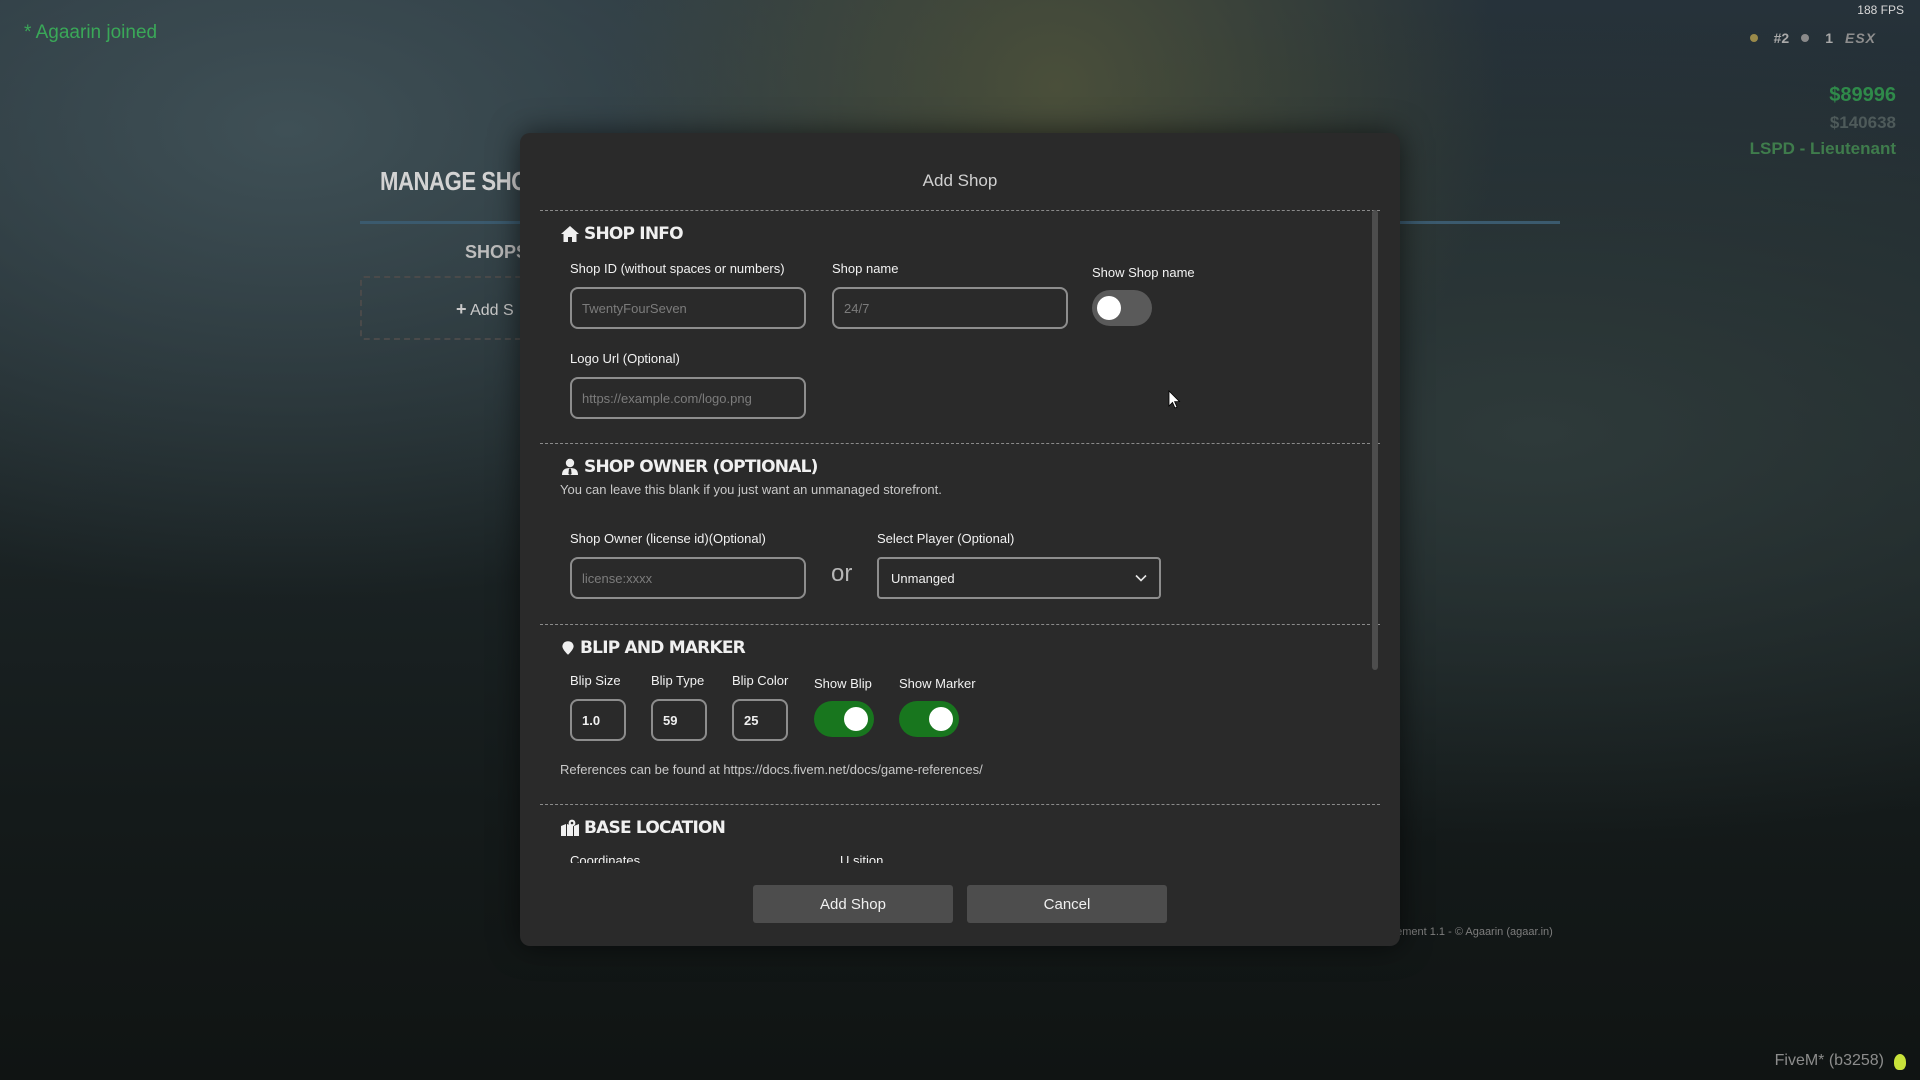  What do you see at coordinates (679, 720) in the screenshot?
I see `blip-type-input` at bounding box center [679, 720].